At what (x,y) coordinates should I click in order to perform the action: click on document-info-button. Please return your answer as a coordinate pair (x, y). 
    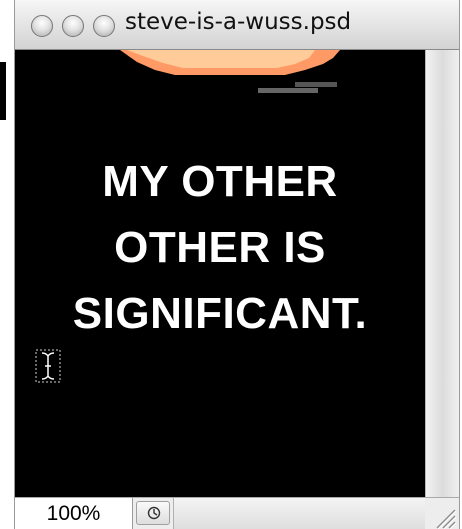
    Looking at the image, I should click on (153, 513).